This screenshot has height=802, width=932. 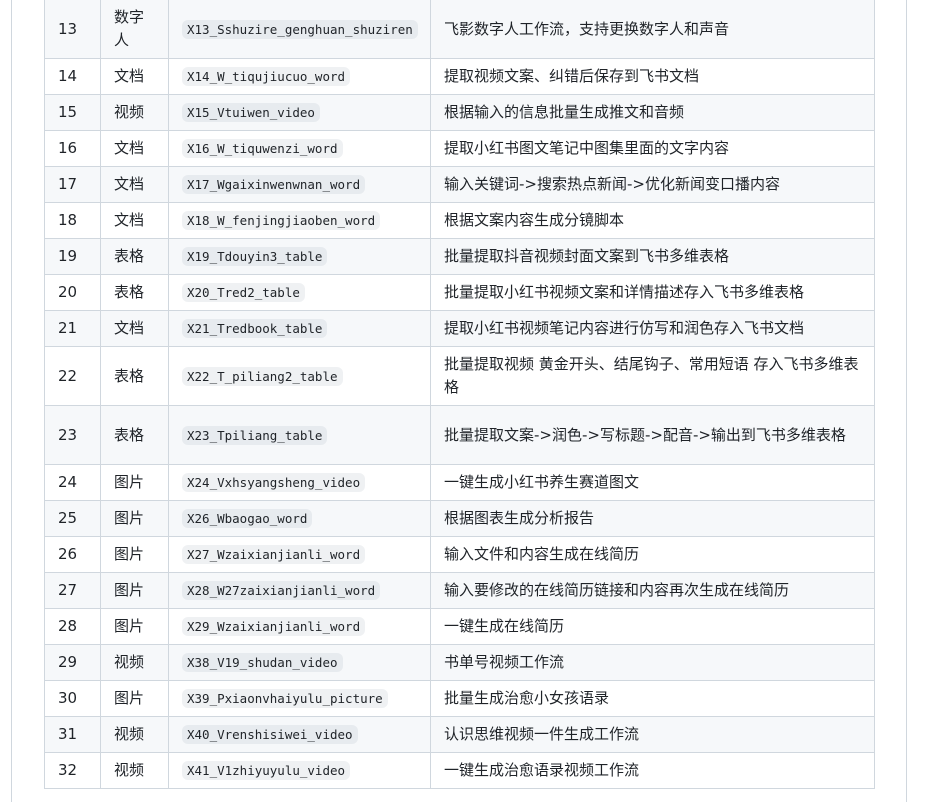 I want to click on row-id-cell: X23_Tpiliang_table, so click(x=299, y=435).